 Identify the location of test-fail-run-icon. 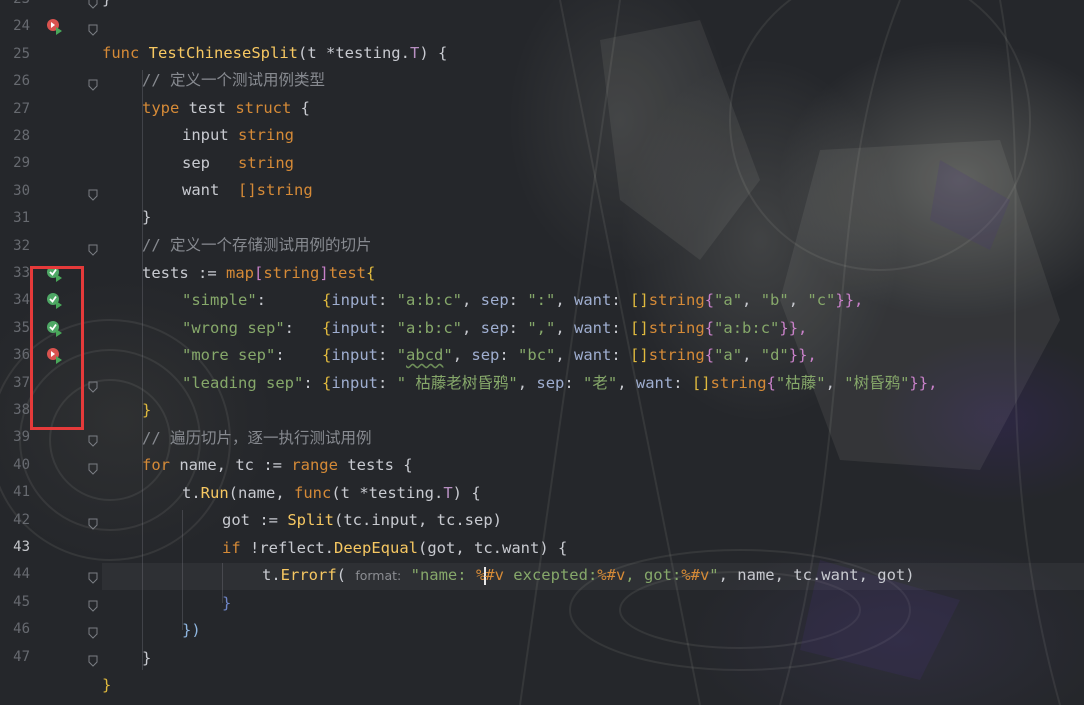
(55, 27).